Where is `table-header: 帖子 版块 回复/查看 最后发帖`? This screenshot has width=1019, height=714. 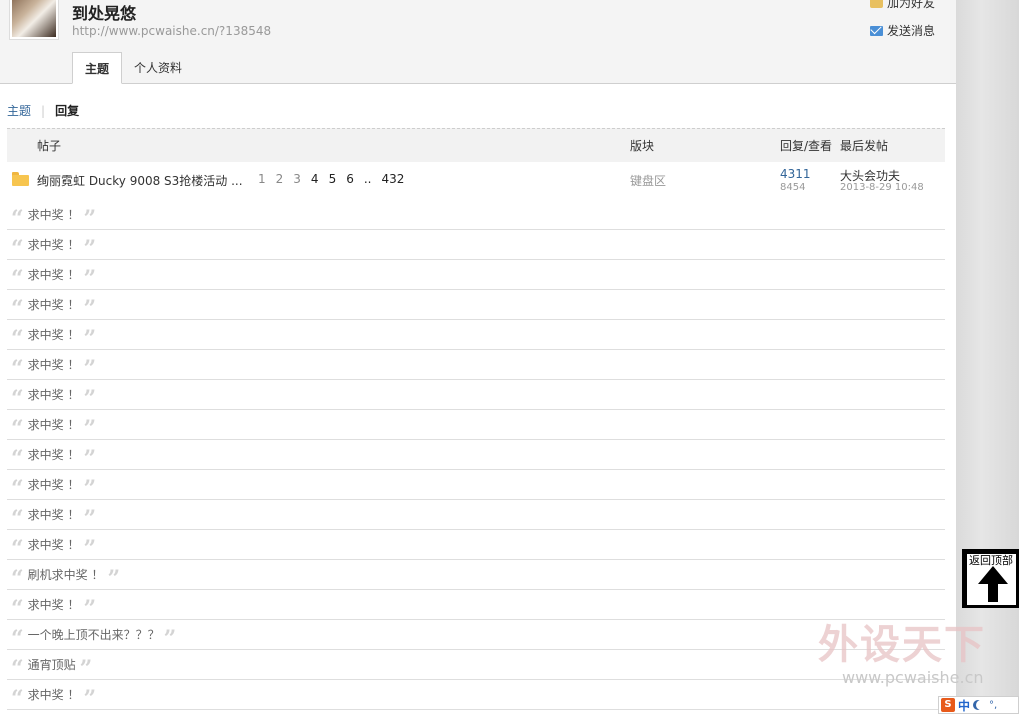
table-header: 帖子 版块 回复/查看 最后发帖 is located at coordinates (476, 145).